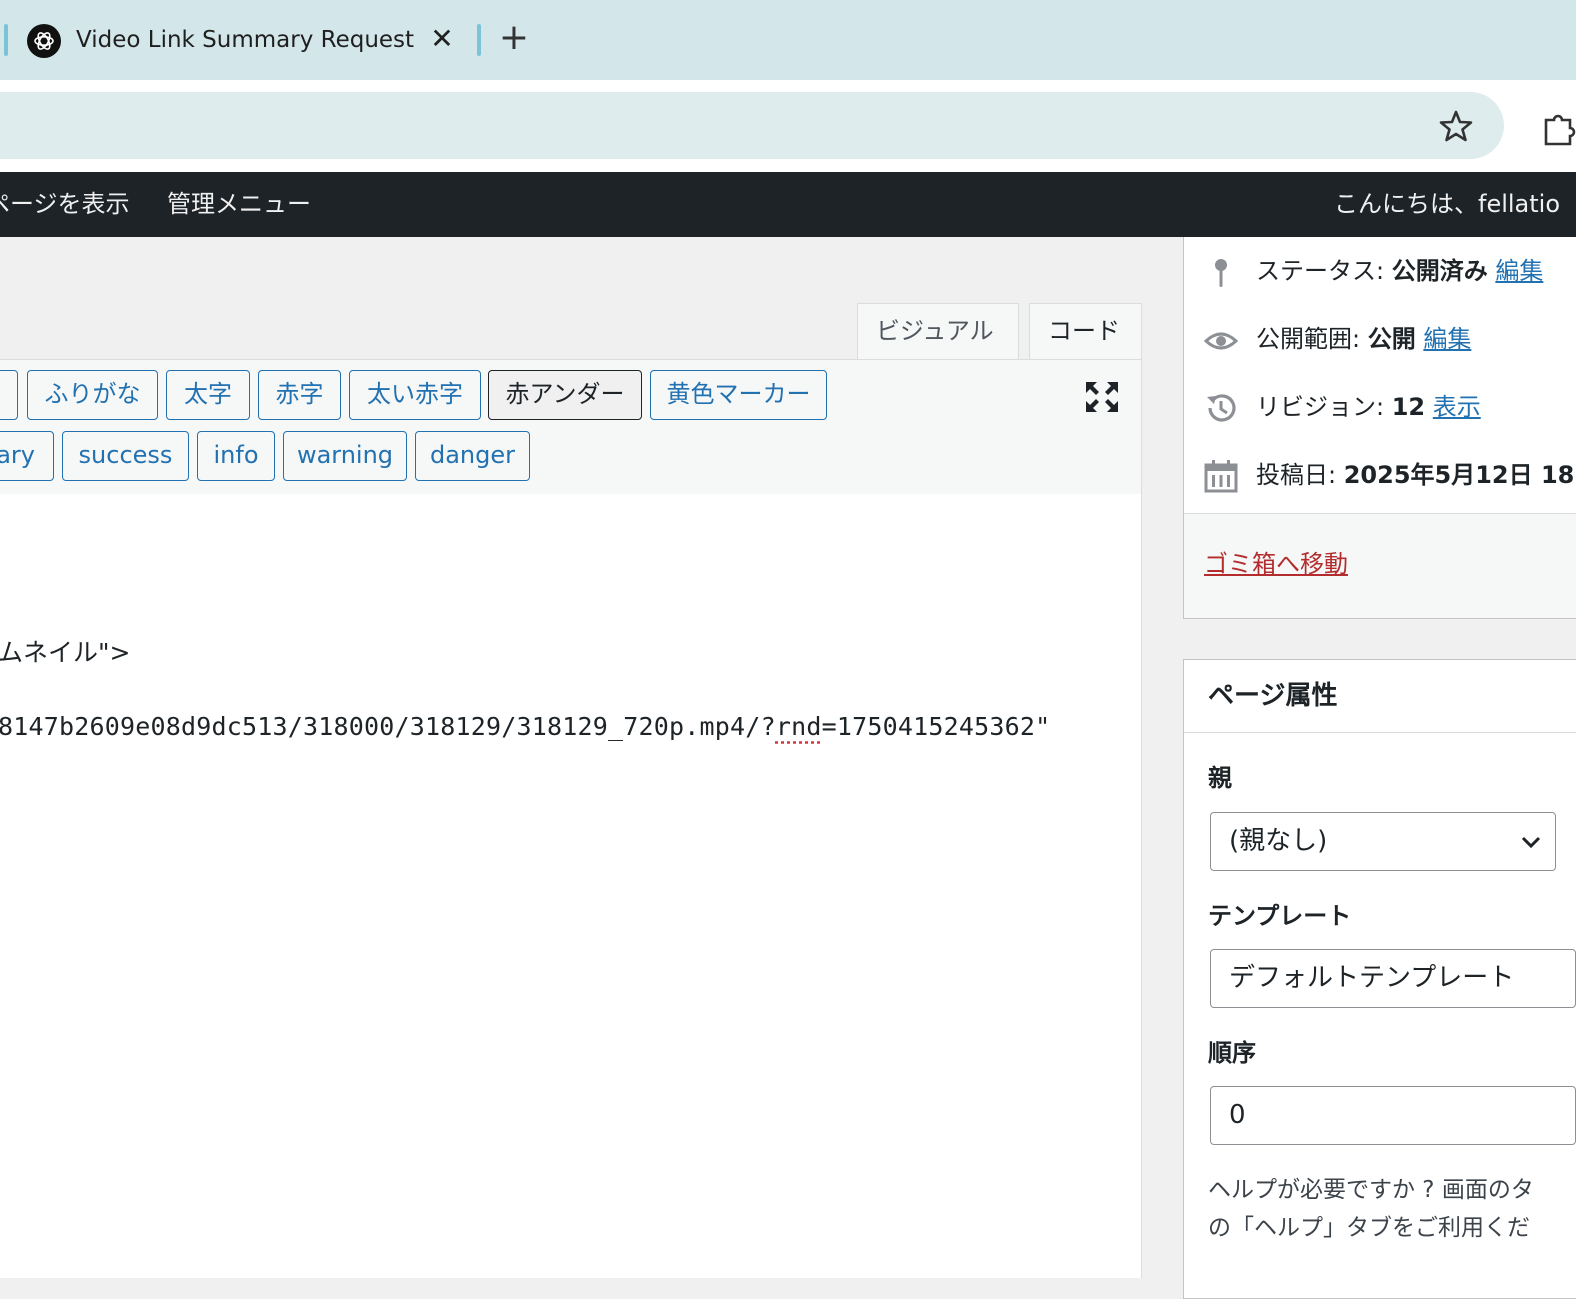 This screenshot has height=1299, width=1576. What do you see at coordinates (1324, 407) in the screenshot?
I see `revision-label: リビジョン:` at bounding box center [1324, 407].